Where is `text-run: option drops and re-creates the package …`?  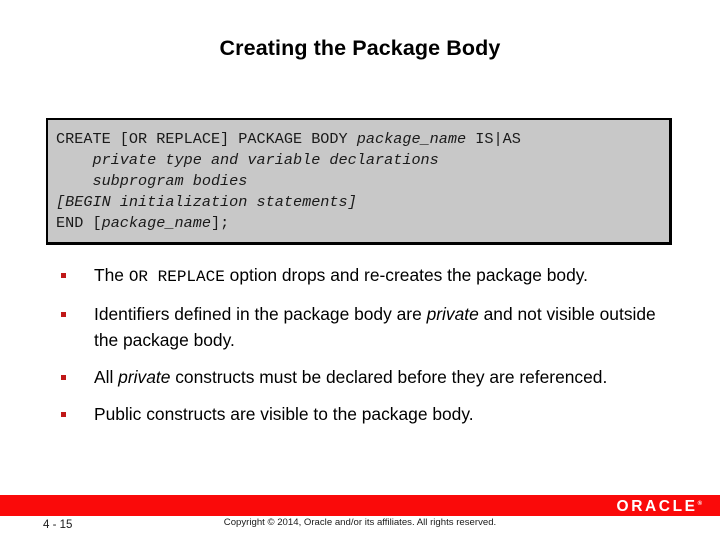
text-run: option drops and re-creates the package … is located at coordinates (406, 275).